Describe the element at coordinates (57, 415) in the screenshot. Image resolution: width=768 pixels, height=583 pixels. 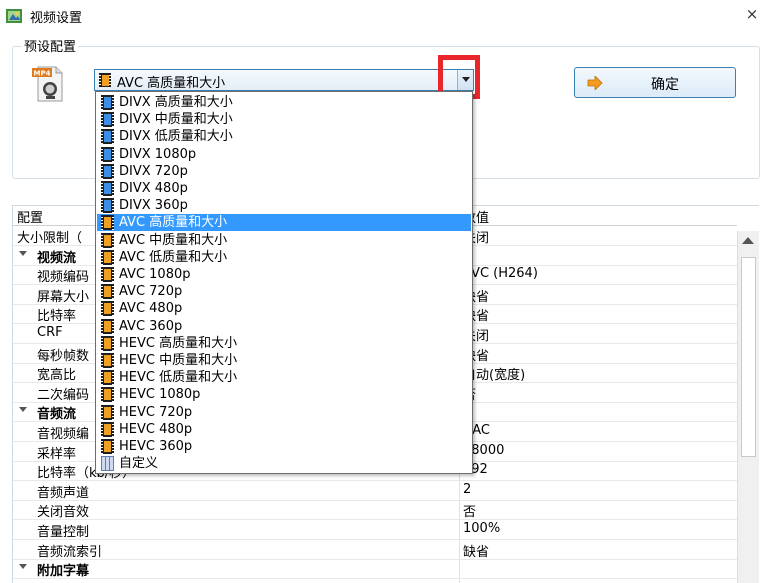
I see `row-name: 音频流` at that location.